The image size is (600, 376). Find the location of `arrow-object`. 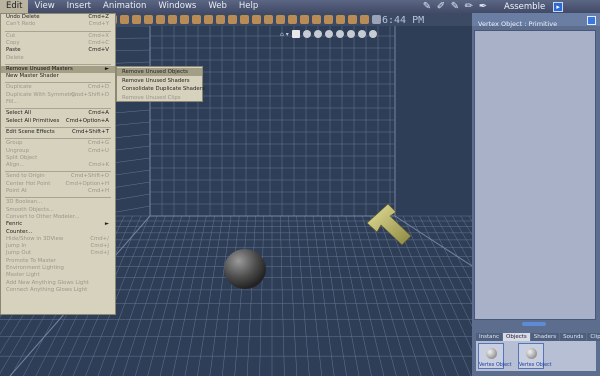

arrow-object is located at coordinates (389, 224).